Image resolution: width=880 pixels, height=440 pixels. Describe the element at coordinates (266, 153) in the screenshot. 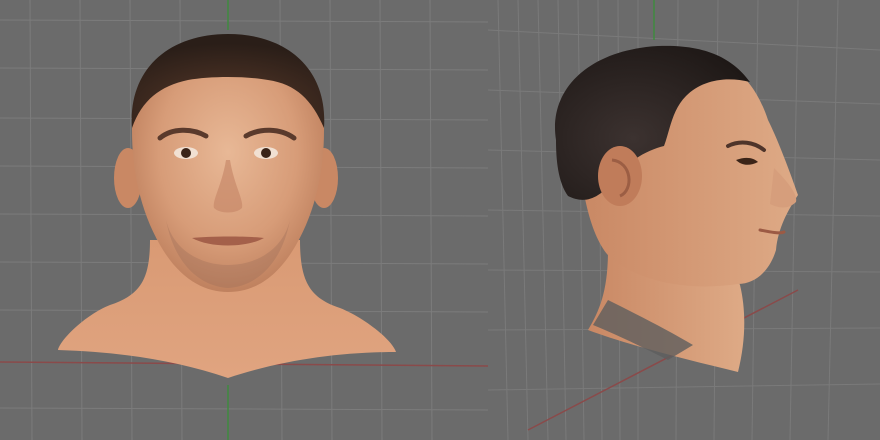

I see `front-iris-right` at that location.